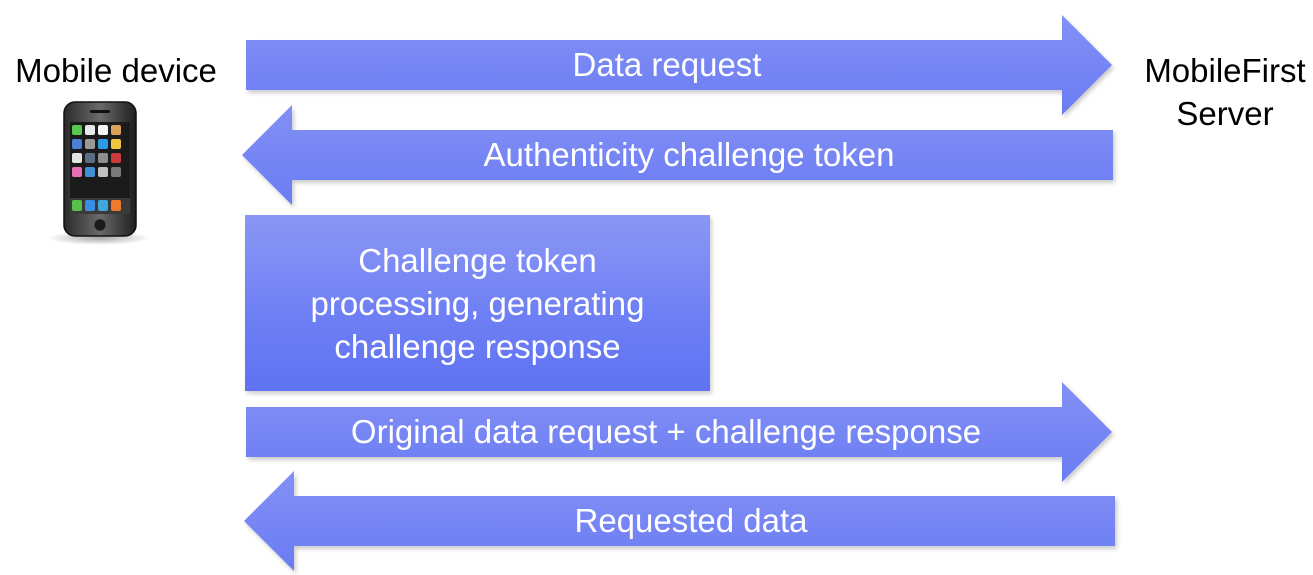 The image size is (1313, 575). What do you see at coordinates (1225, 92) in the screenshot?
I see `mobilefirst-server-label: MobileFirst Server` at bounding box center [1225, 92].